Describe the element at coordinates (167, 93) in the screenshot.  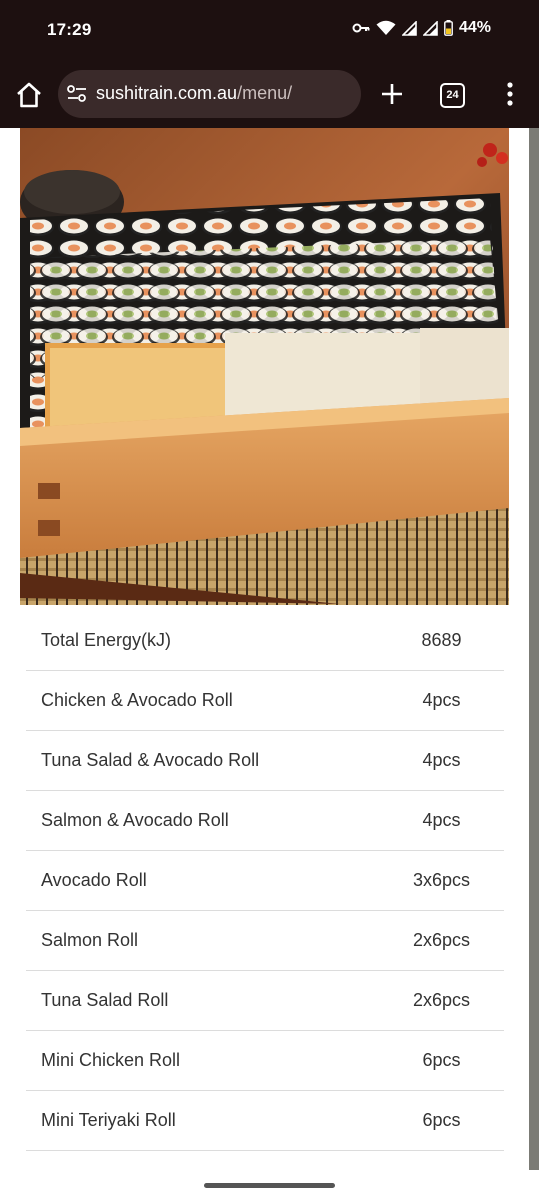
I see `url-domain: sushitrain.com.au` at that location.